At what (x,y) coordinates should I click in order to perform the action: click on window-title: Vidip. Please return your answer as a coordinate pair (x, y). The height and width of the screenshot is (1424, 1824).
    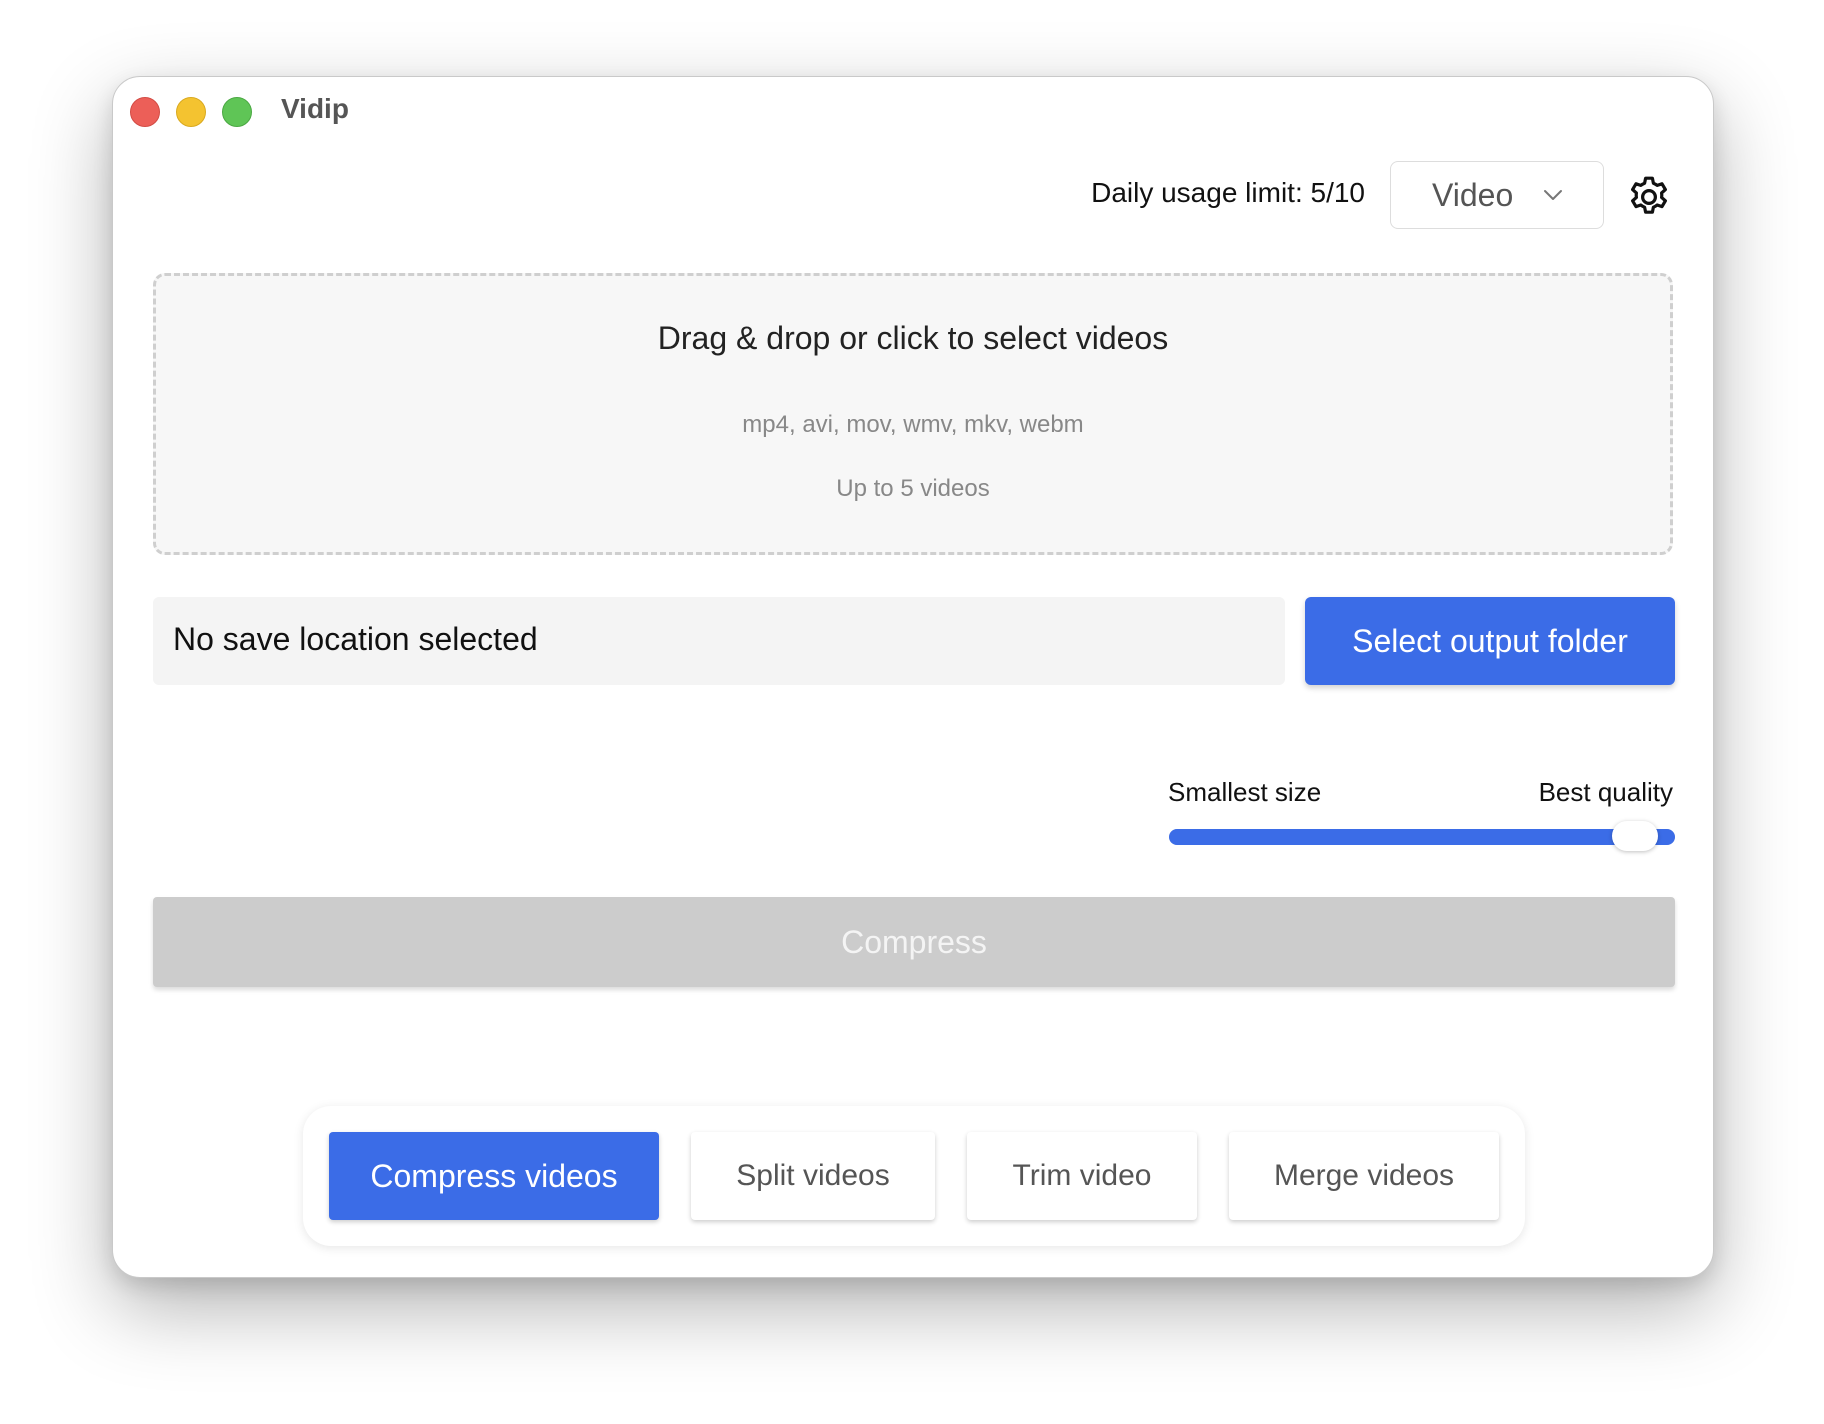
    Looking at the image, I should click on (315, 108).